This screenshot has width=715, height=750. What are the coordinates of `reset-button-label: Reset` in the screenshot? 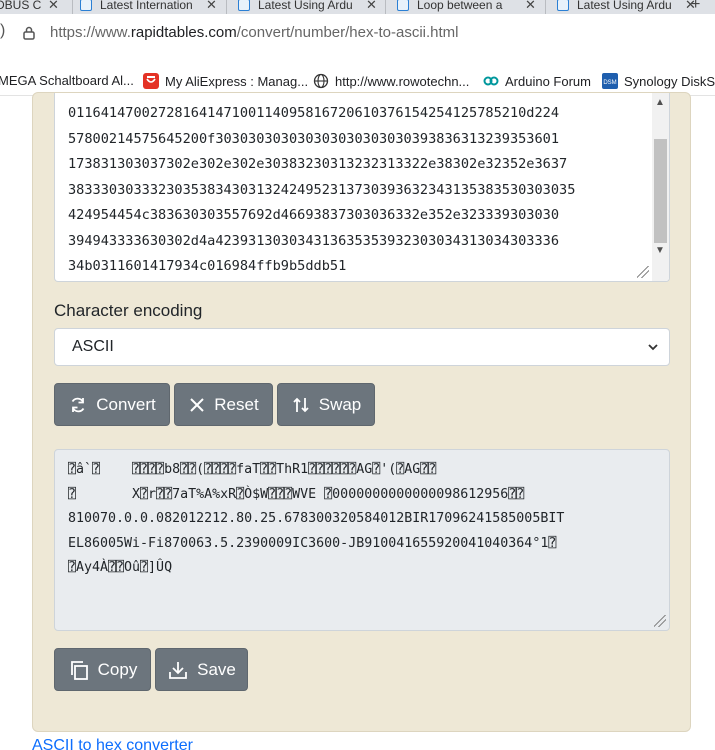 It's located at (236, 404).